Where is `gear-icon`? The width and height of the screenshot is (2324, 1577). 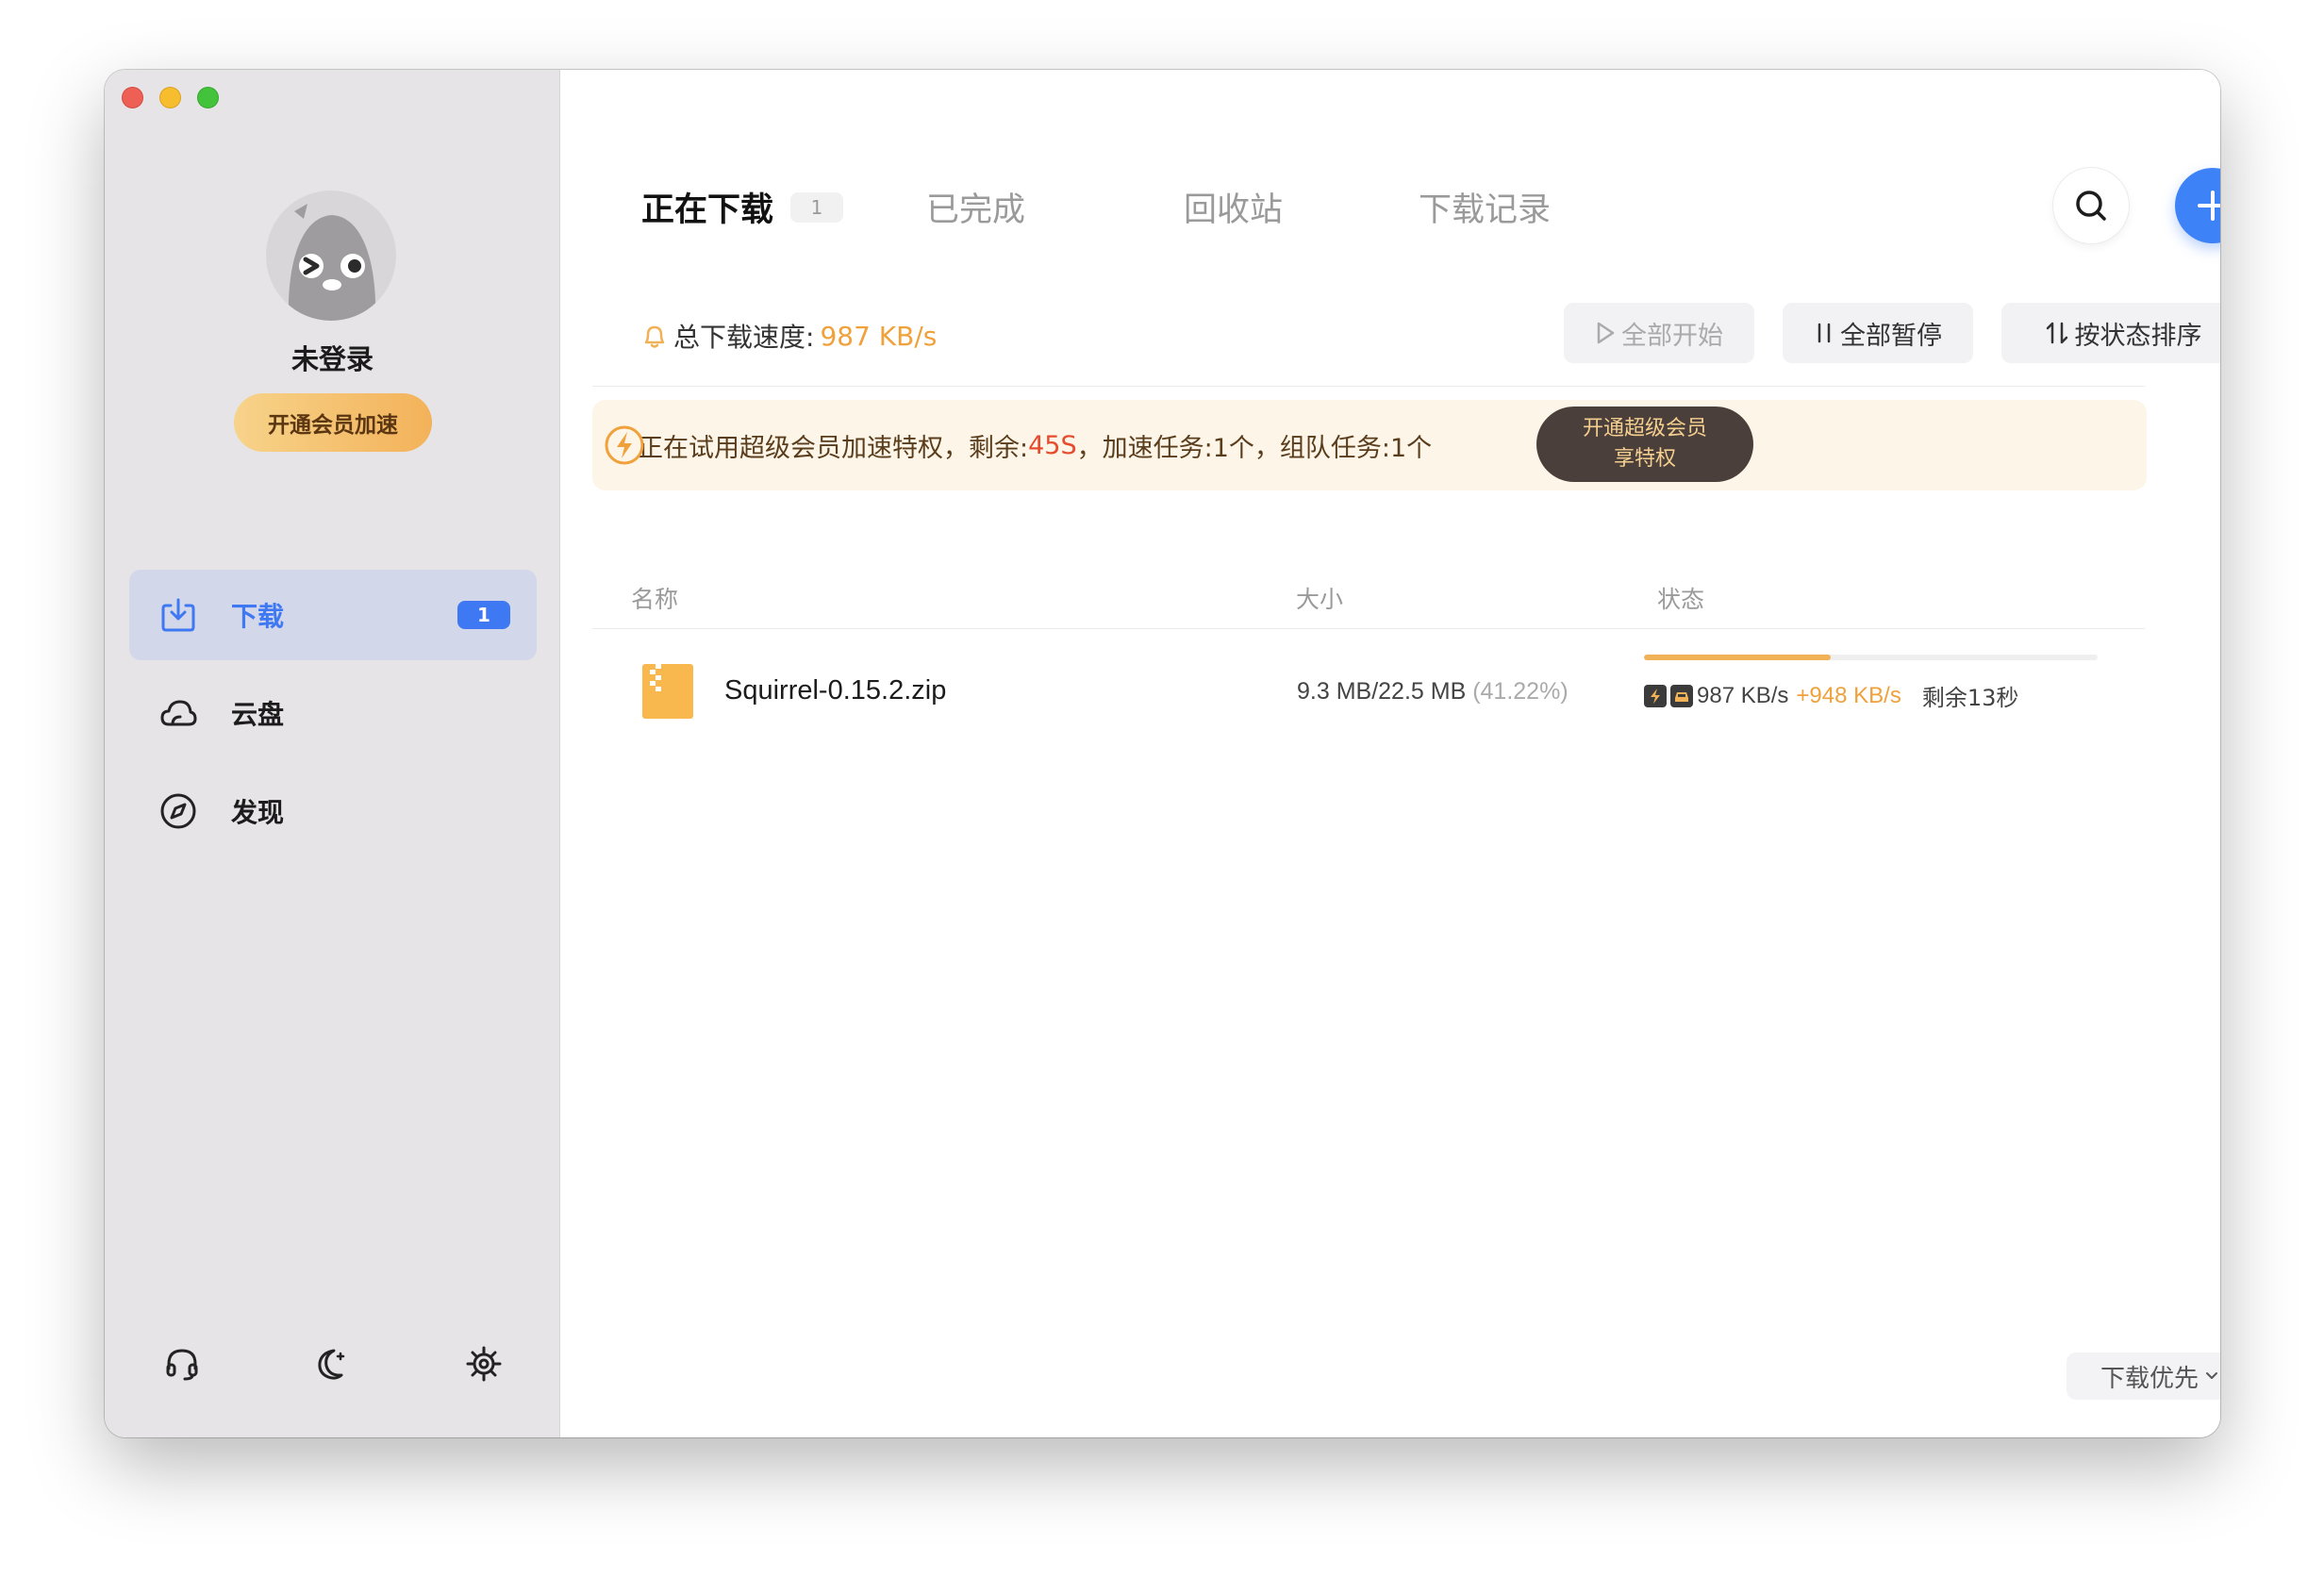
gear-icon is located at coordinates (484, 1364).